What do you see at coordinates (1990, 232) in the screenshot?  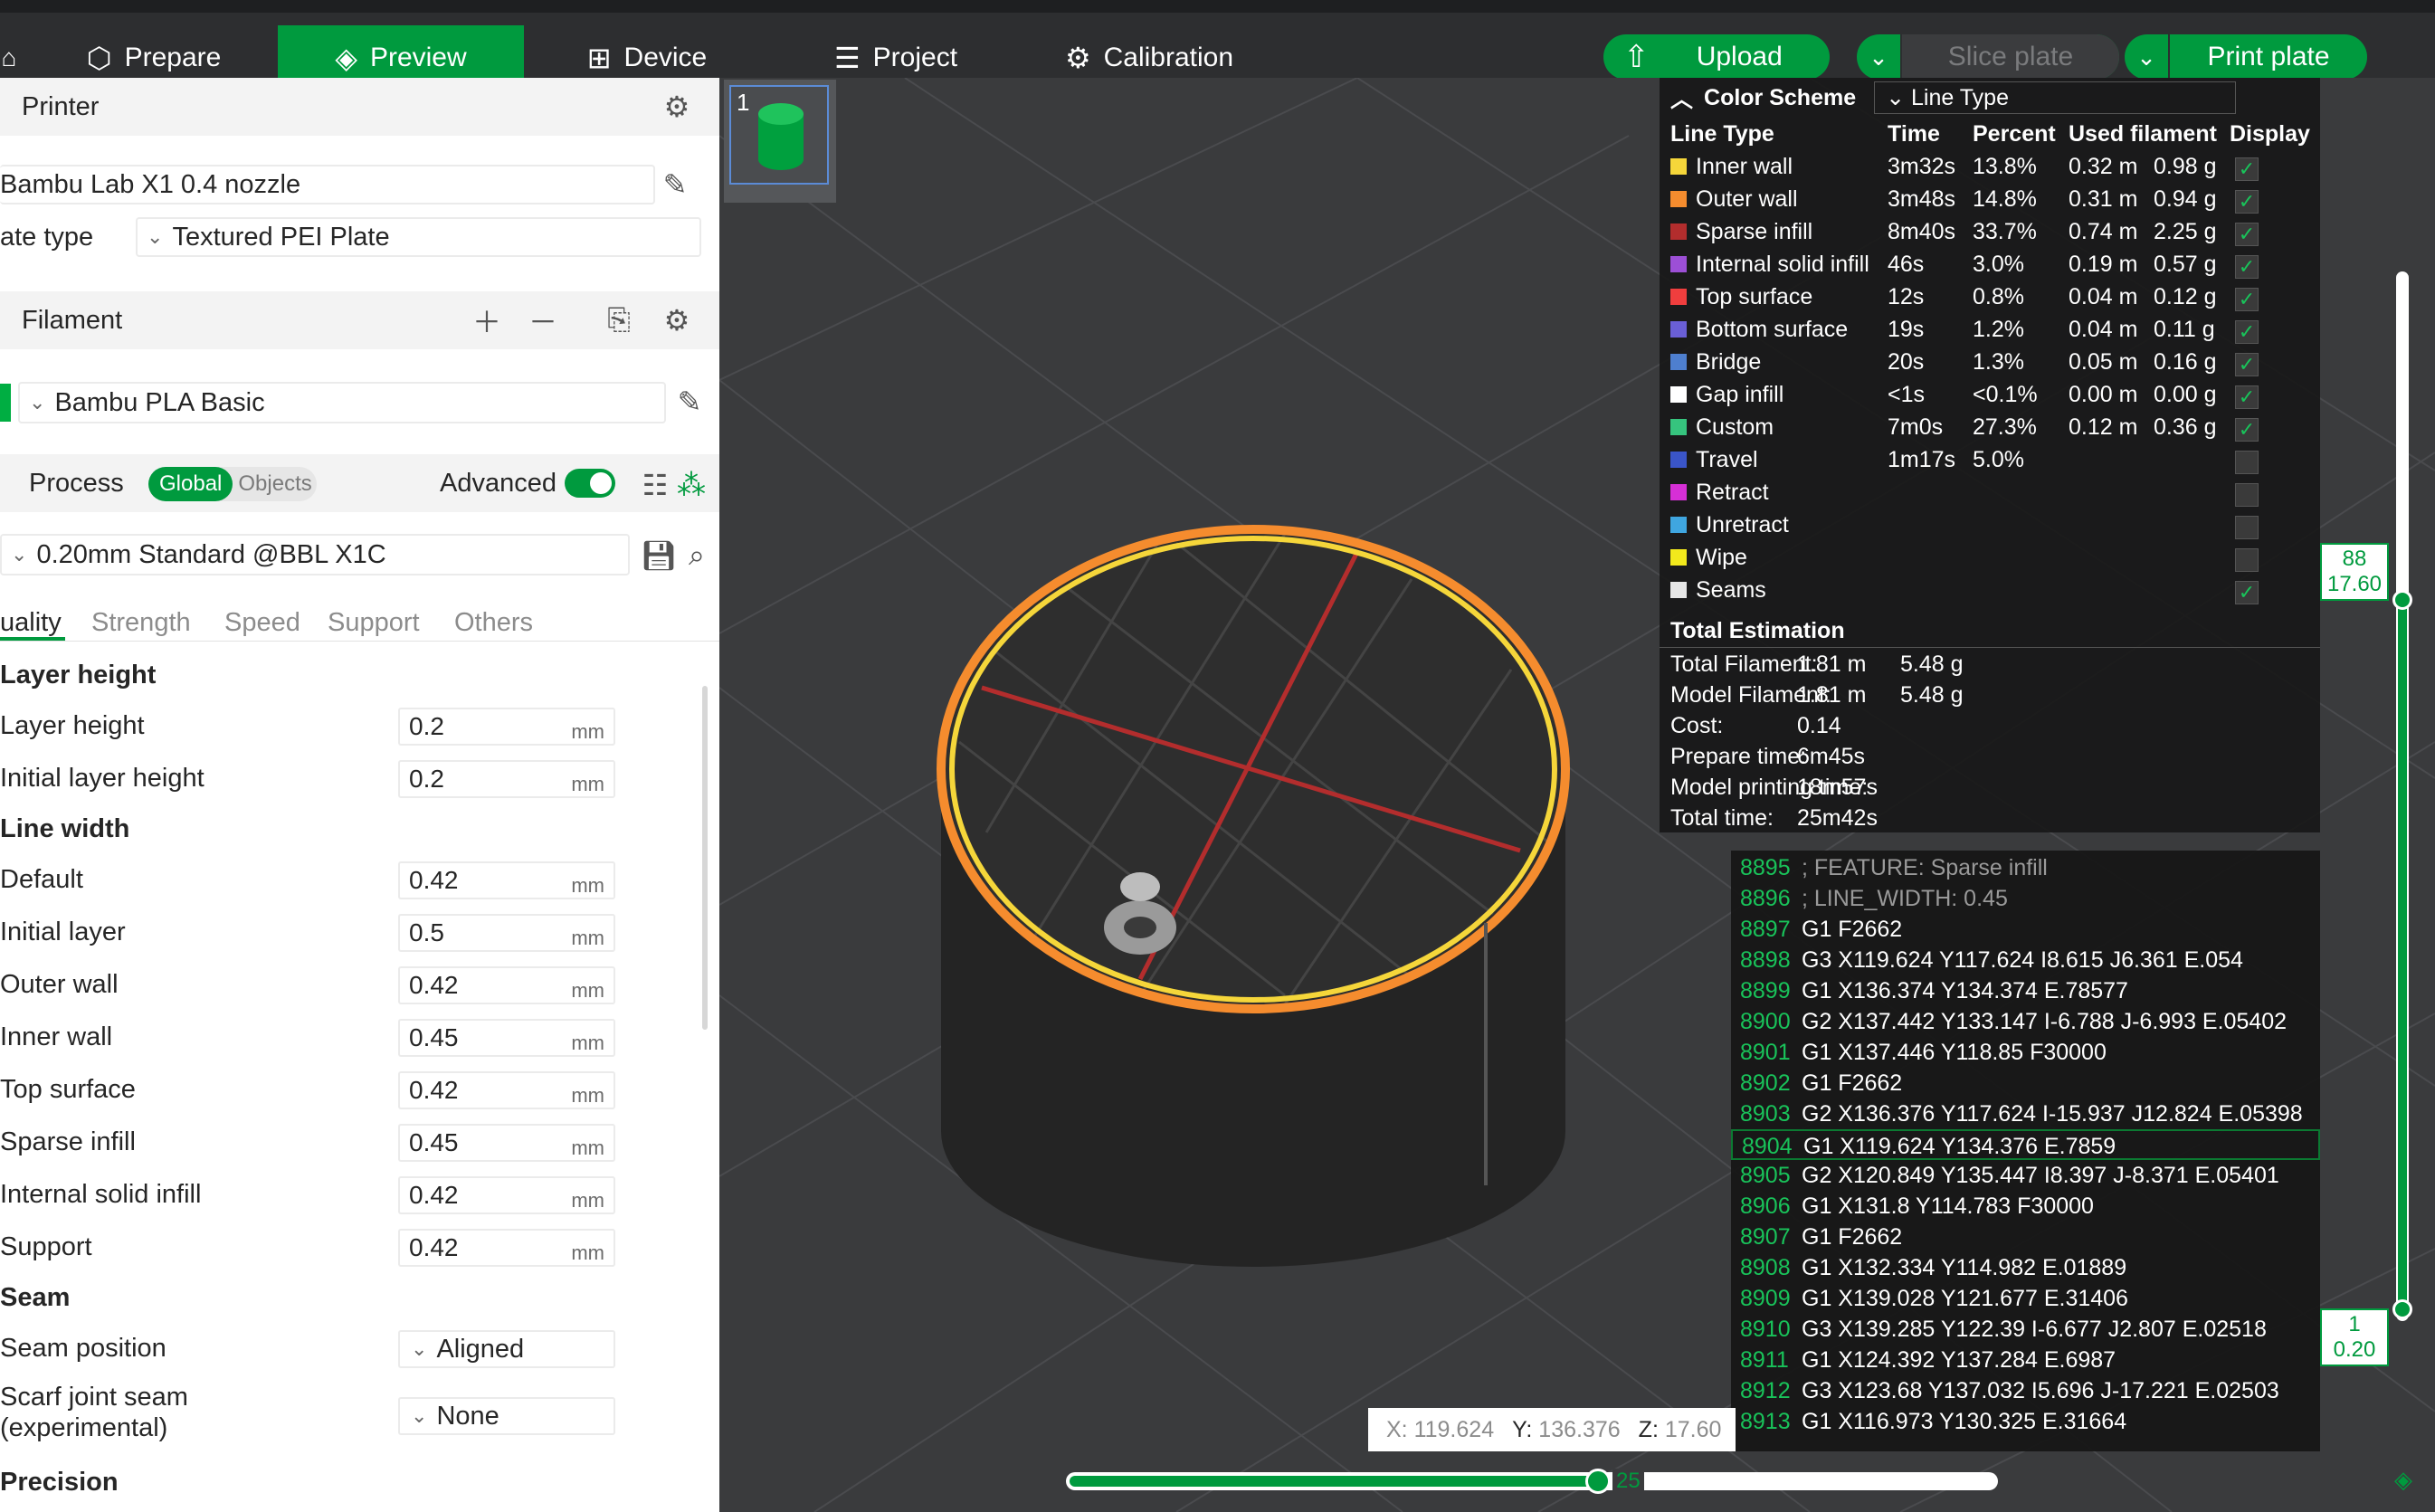 I see `legend-row: Sparse infill 8m40s 33.7% 0.74 m 2.25 g ✓` at bounding box center [1990, 232].